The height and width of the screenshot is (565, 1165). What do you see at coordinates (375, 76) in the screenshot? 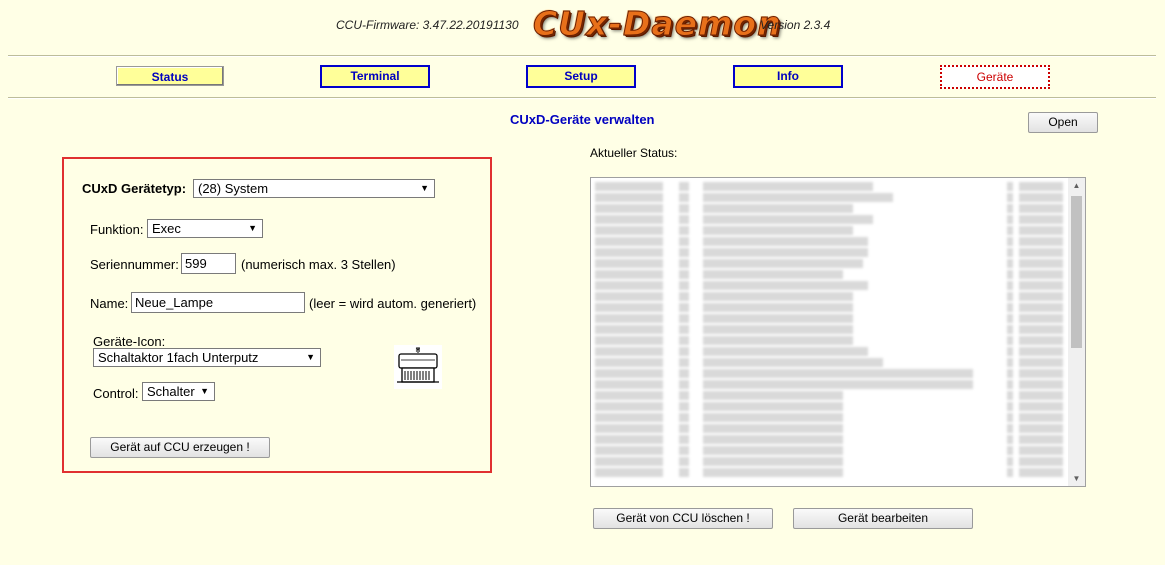
I see `nav-terminal: Terminal` at bounding box center [375, 76].